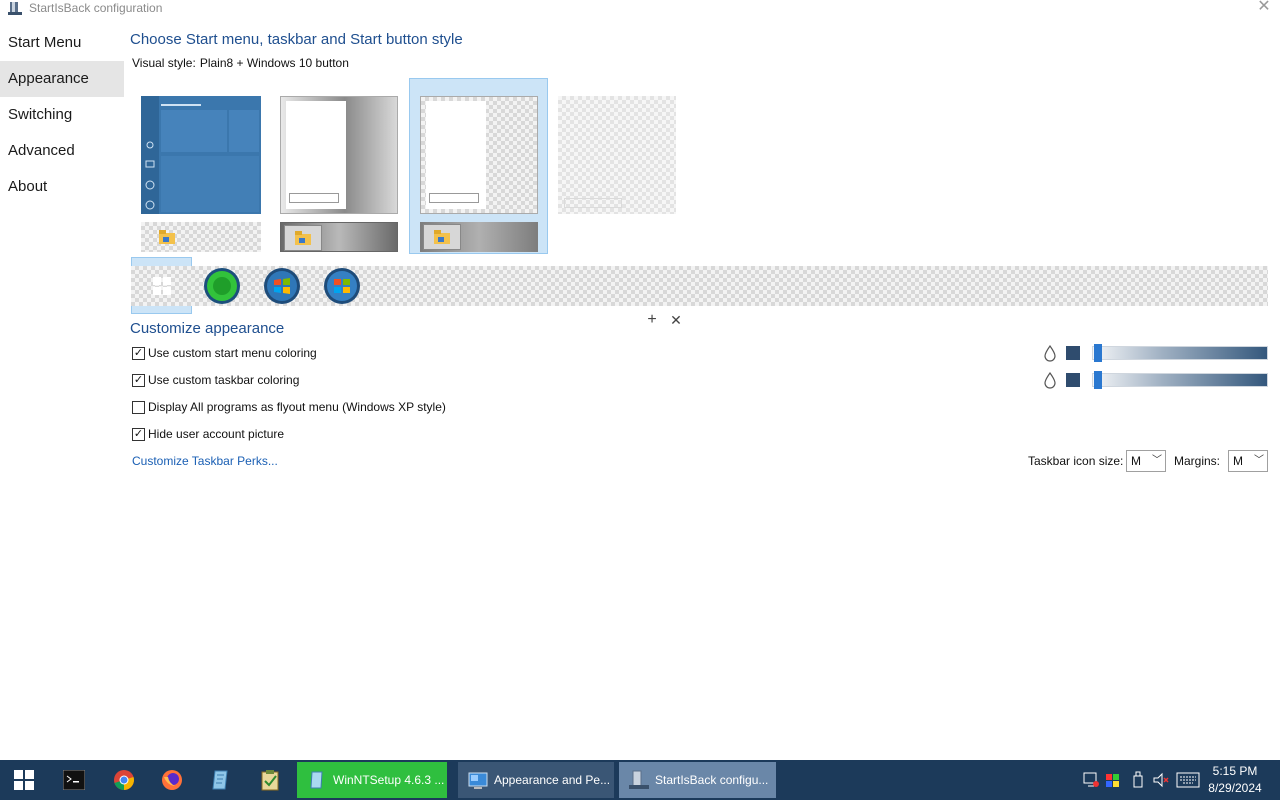 This screenshot has width=1280, height=800. What do you see at coordinates (617, 155) in the screenshot?
I see `style-thumb-transparent` at bounding box center [617, 155].